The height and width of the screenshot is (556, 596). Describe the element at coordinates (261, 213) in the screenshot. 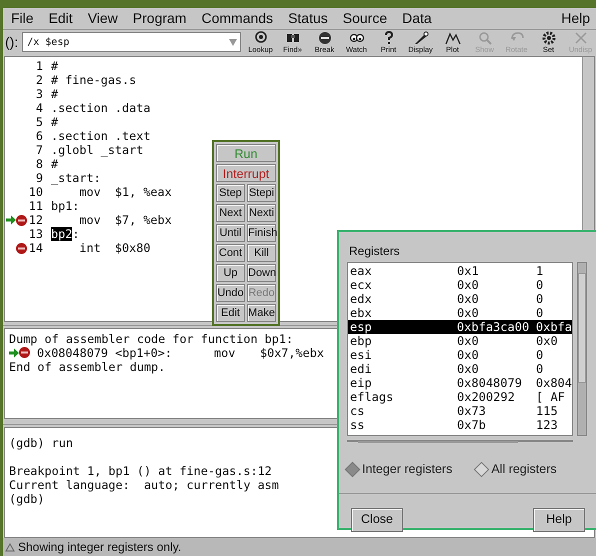

I see `command-button: Nexti` at that location.